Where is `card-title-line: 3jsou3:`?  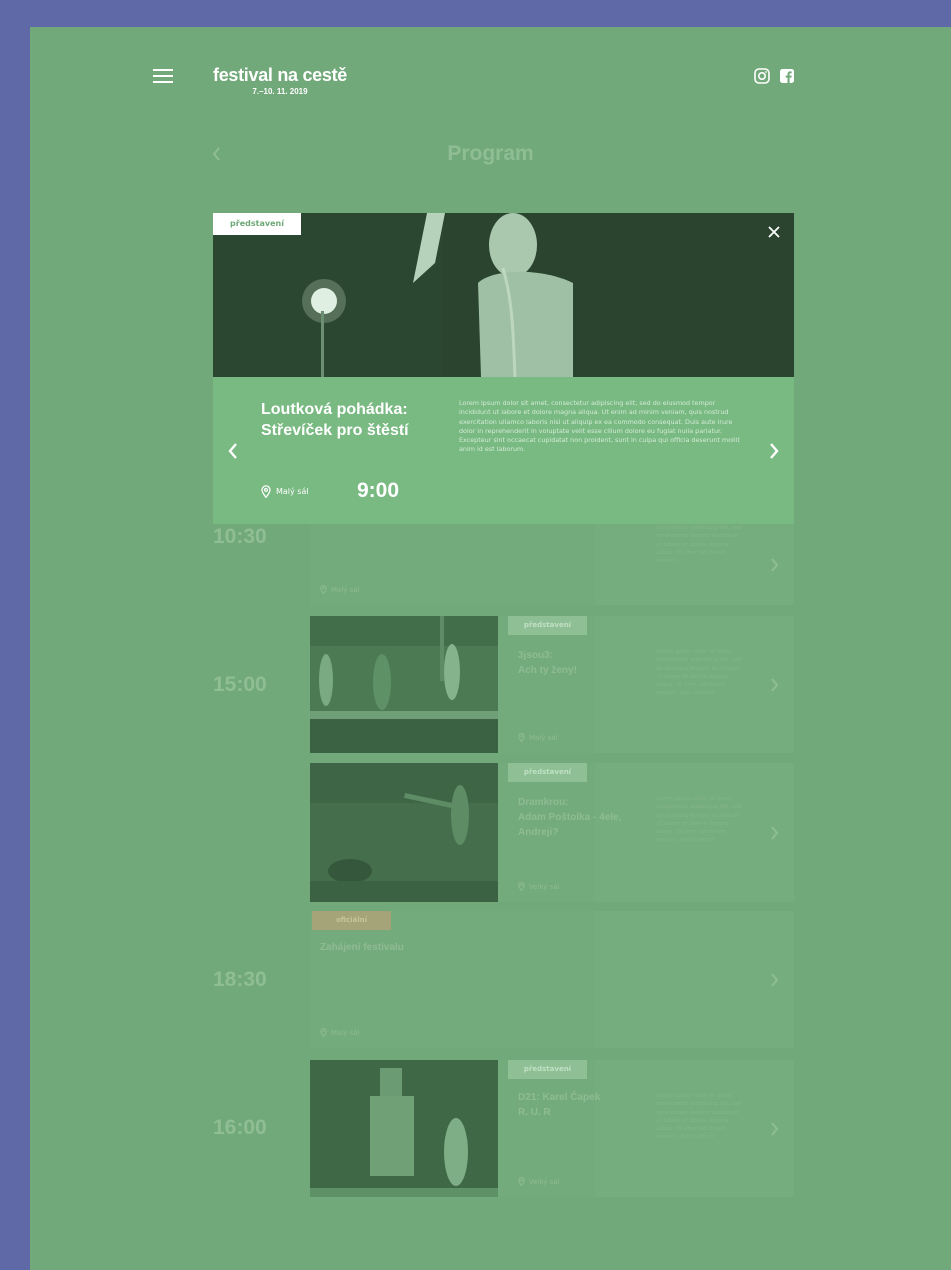
card-title-line: 3jsou3: is located at coordinates (536, 655).